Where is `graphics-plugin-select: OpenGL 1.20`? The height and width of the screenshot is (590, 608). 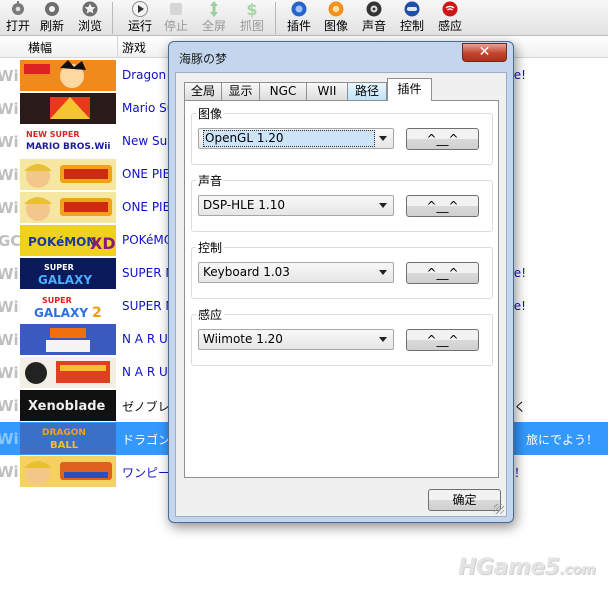
graphics-plugin-select: OpenGL 1.20 is located at coordinates (296, 138).